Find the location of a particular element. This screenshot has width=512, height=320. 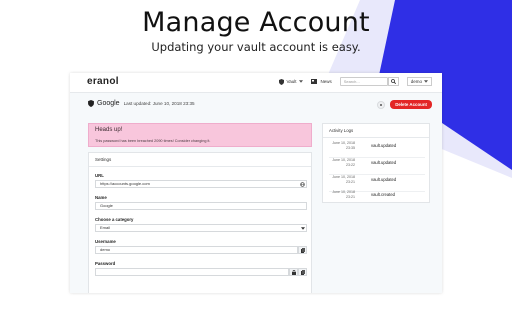

open-url-button is located at coordinates (302, 184).